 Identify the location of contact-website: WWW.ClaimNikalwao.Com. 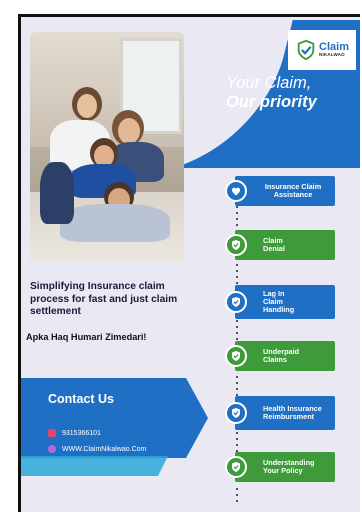
(97, 449).